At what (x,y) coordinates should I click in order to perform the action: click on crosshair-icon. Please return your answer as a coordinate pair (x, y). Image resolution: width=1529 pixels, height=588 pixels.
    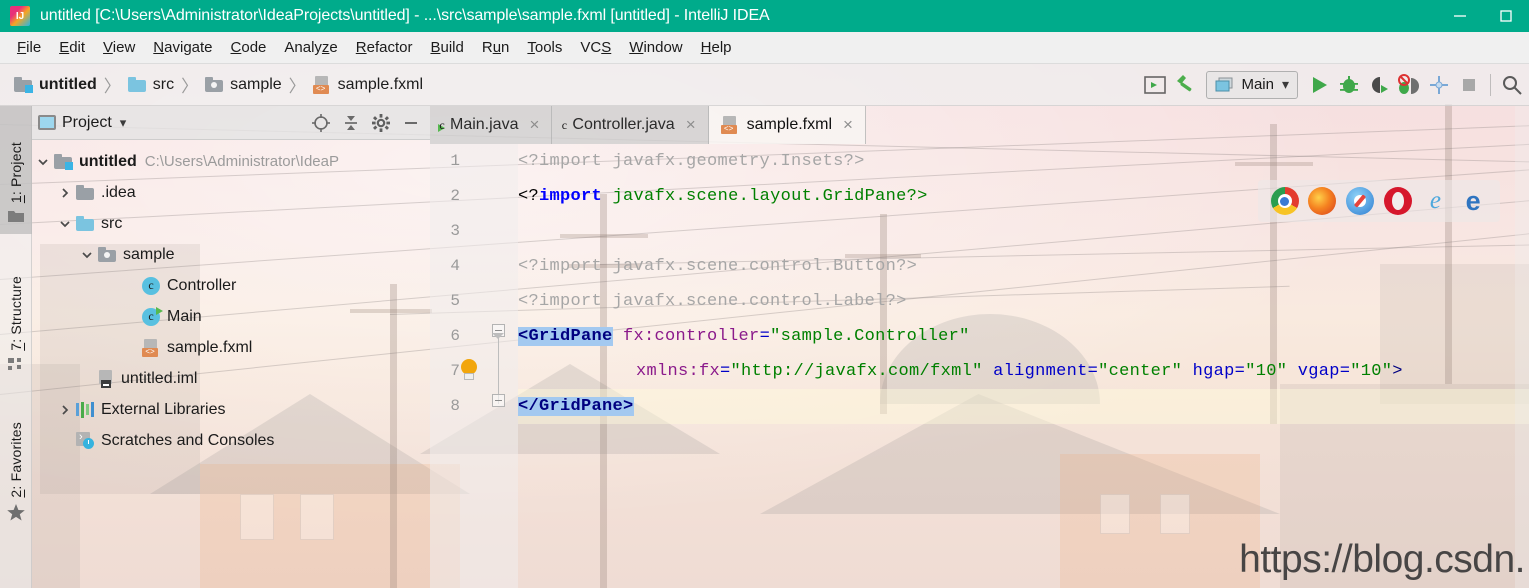
    Looking at the image, I should click on (321, 123).